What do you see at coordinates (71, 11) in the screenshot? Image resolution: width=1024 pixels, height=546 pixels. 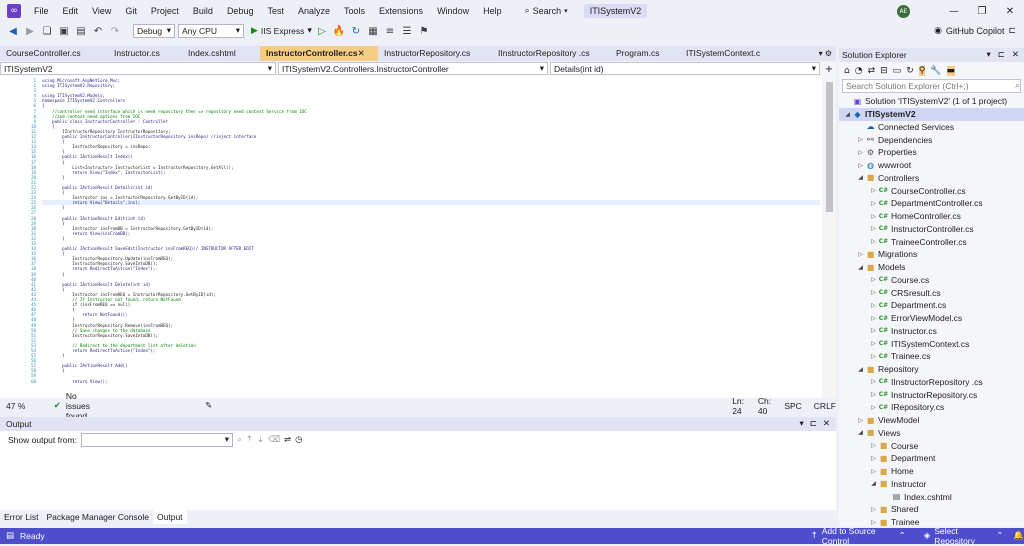 I see `menu-edit: Edit` at bounding box center [71, 11].